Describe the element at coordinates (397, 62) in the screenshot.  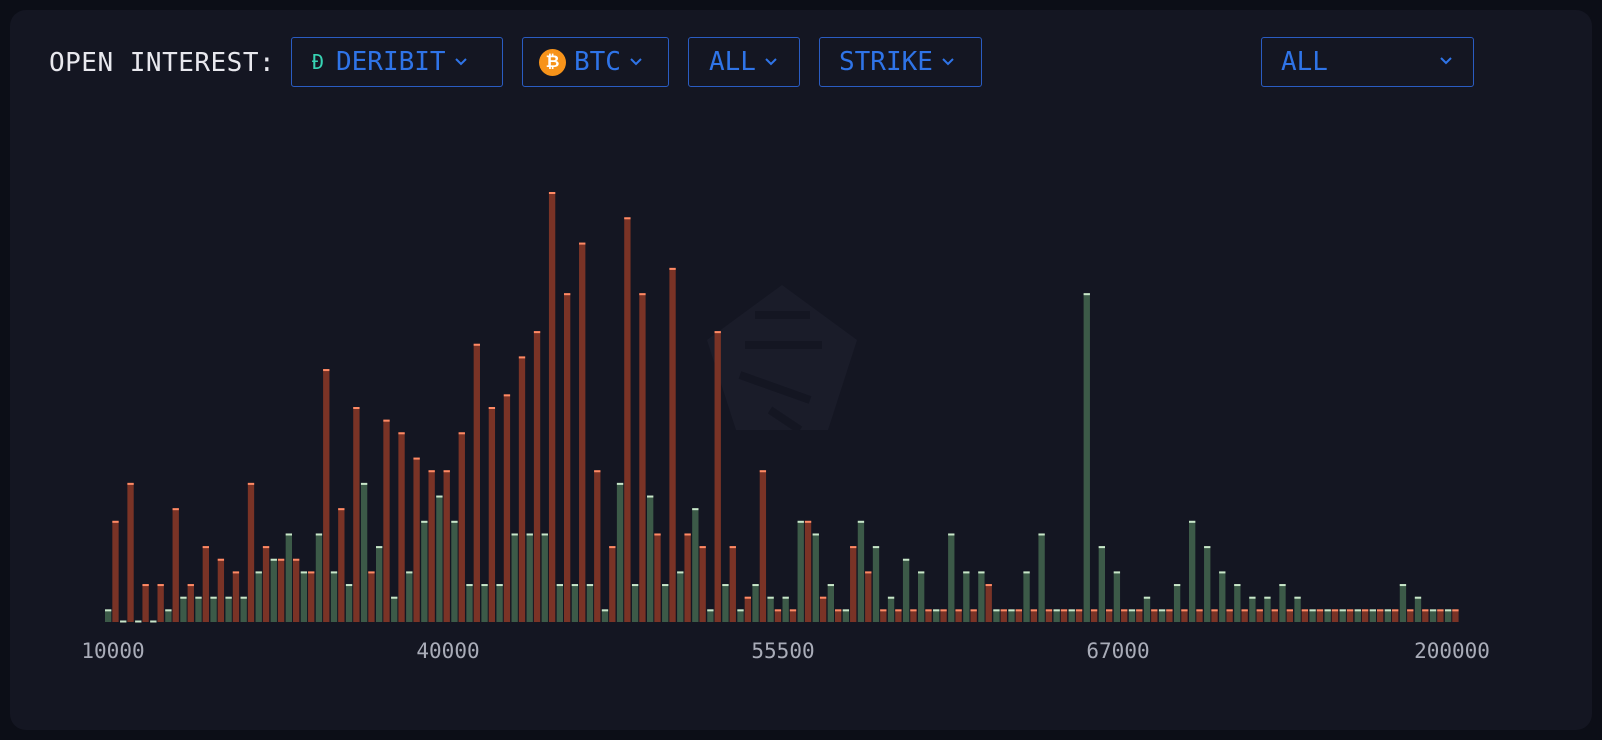
I see `exchange-dropdown: Ɖ DERIBIT` at that location.